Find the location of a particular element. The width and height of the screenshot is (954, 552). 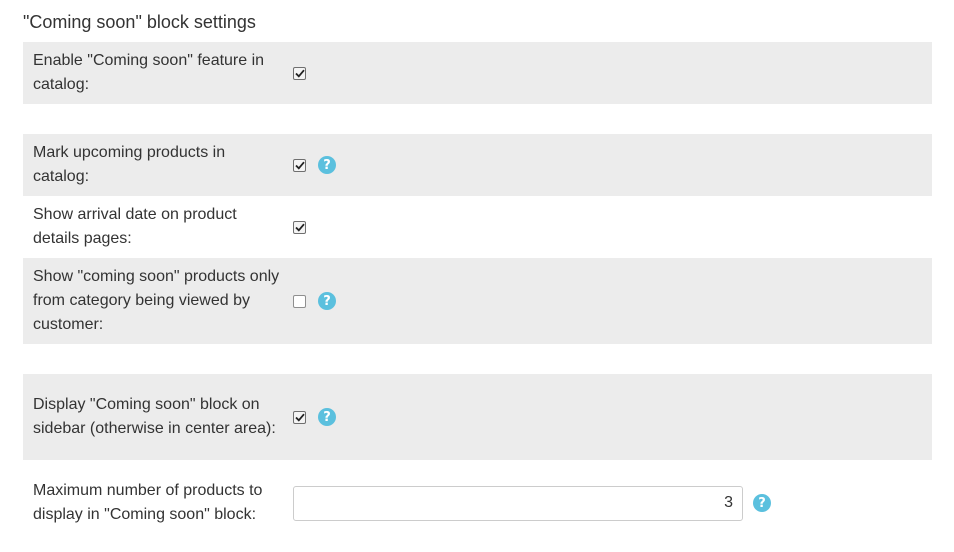

category-only-checkbox is located at coordinates (299, 301).